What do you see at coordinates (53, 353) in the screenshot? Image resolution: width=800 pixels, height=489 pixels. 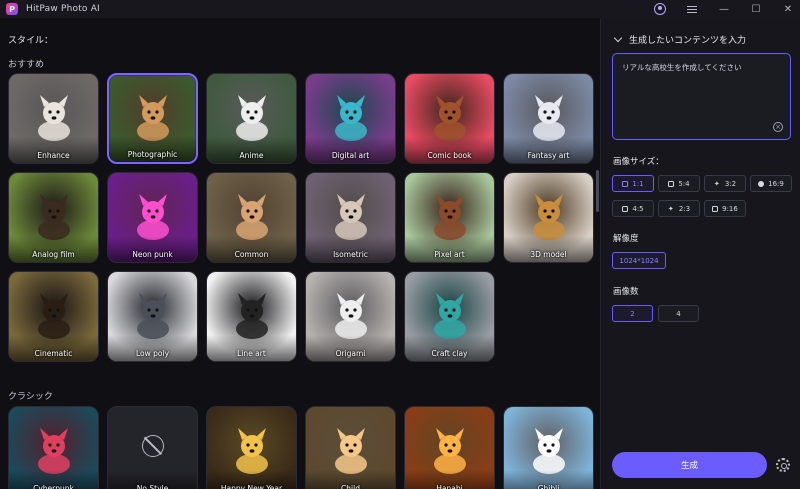 I see `style-card-label: Cinematic` at bounding box center [53, 353].